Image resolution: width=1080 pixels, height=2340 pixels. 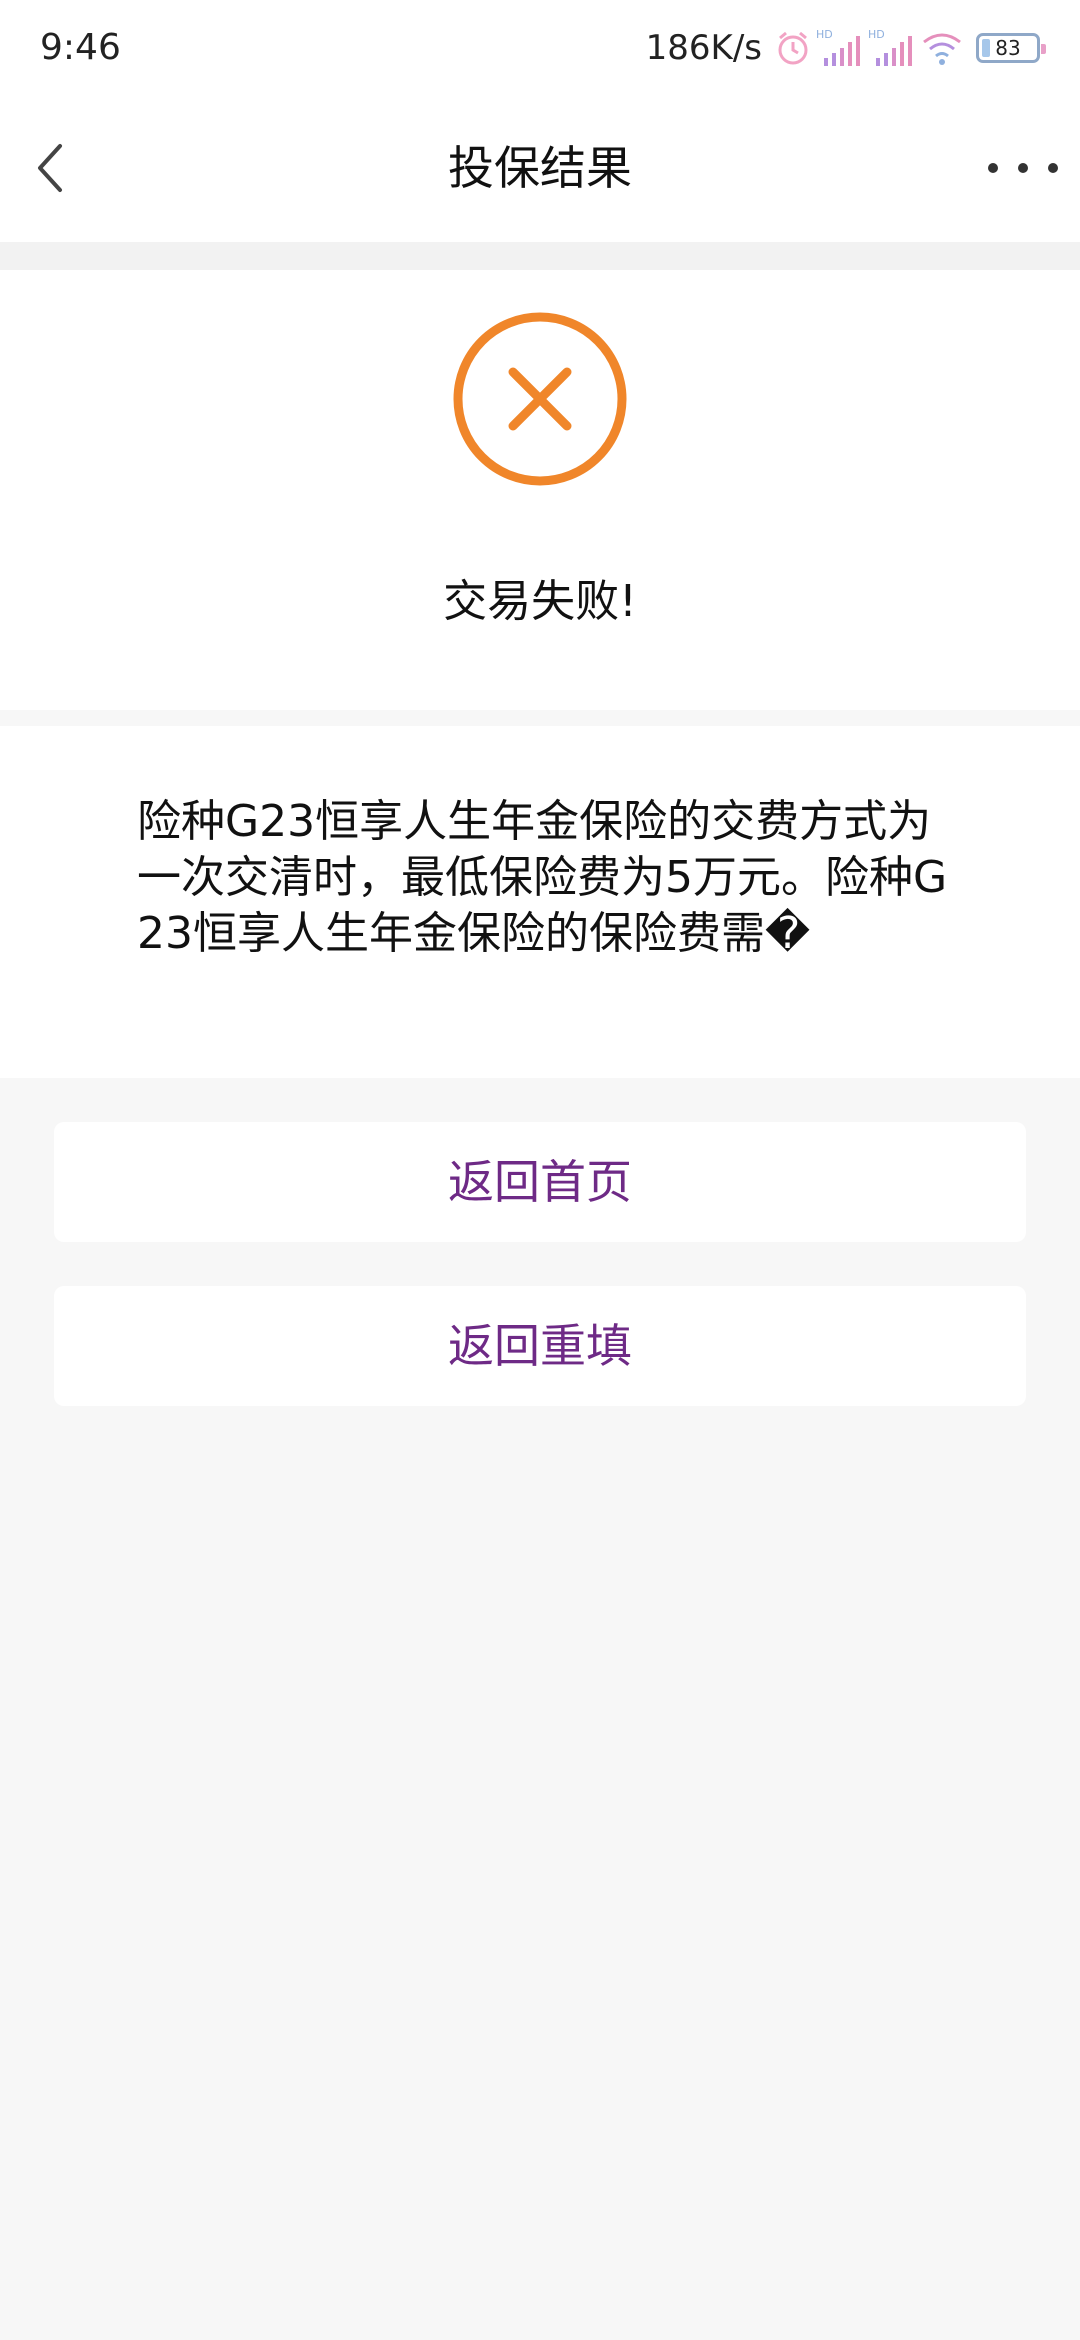 What do you see at coordinates (80, 47) in the screenshot?
I see `status-time: 9:46` at bounding box center [80, 47].